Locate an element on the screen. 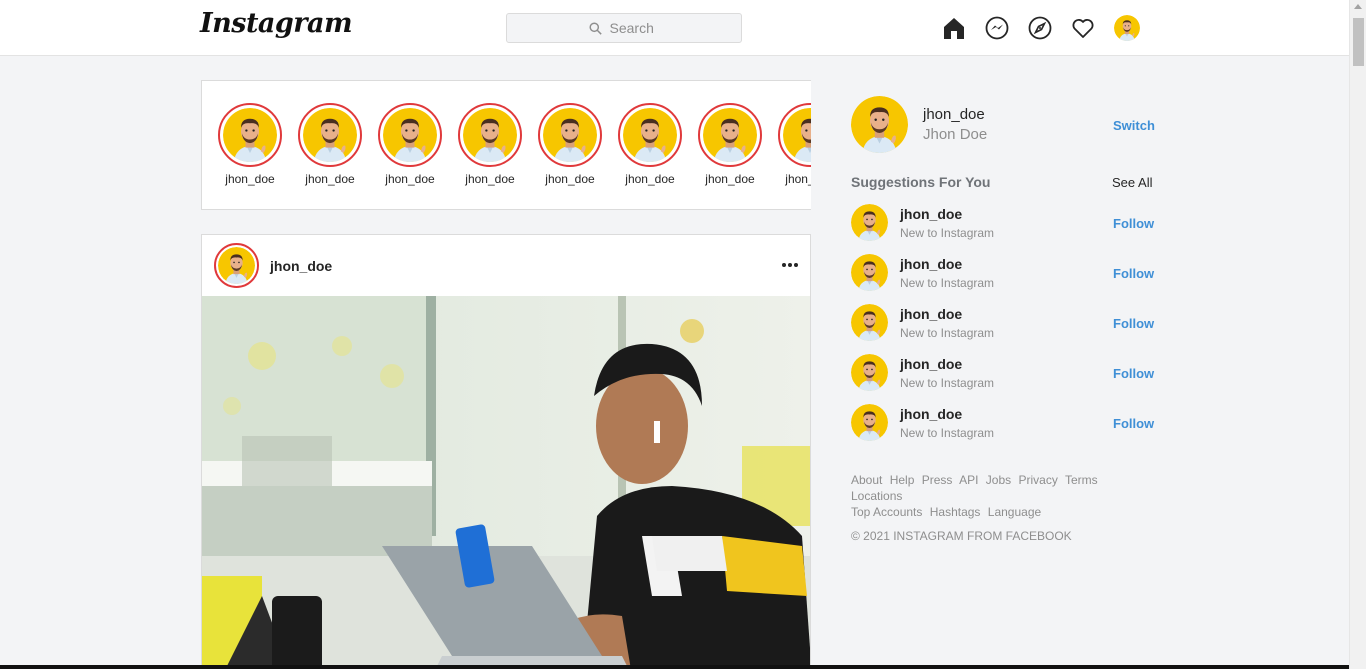 The height and width of the screenshot is (669, 1366). nav-icons is located at coordinates (1041, 28).